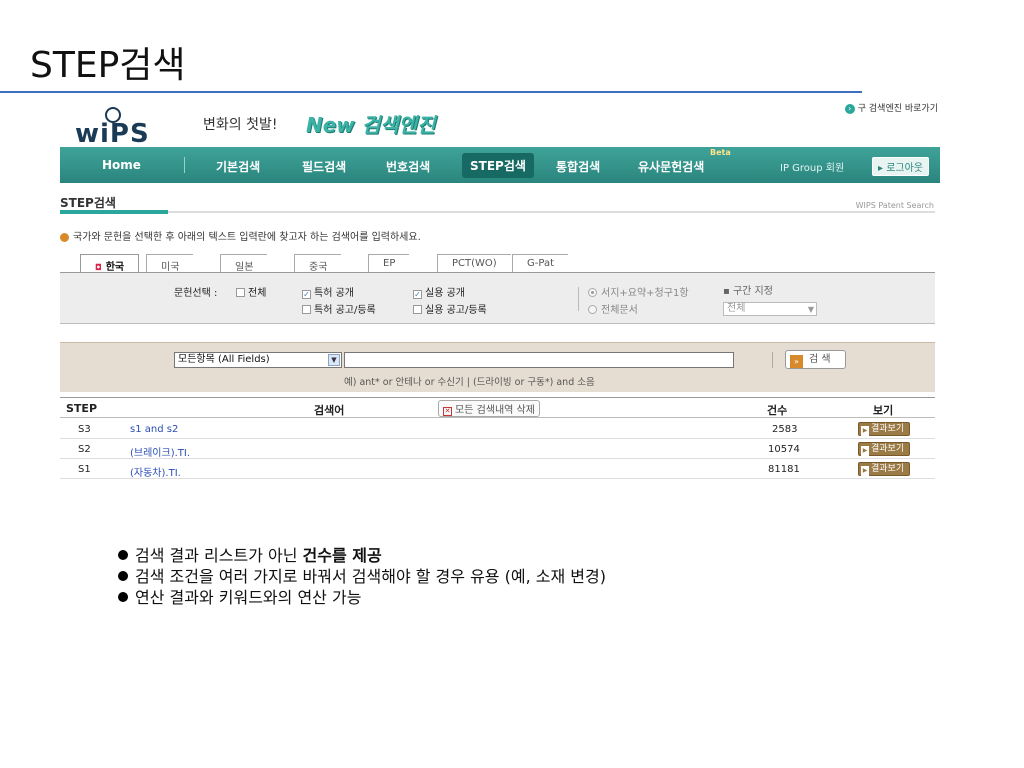 This screenshot has height=768, width=1024. What do you see at coordinates (258, 360) in the screenshot?
I see `field-select: 모든항목 (All Fields) ▼` at bounding box center [258, 360].